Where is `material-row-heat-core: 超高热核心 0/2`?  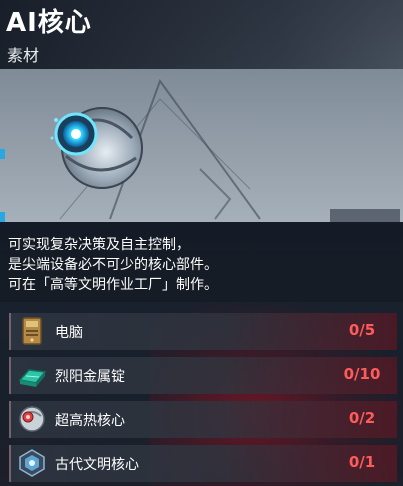
material-row-heat-core: 超高热核心 0/2 is located at coordinates (203, 419).